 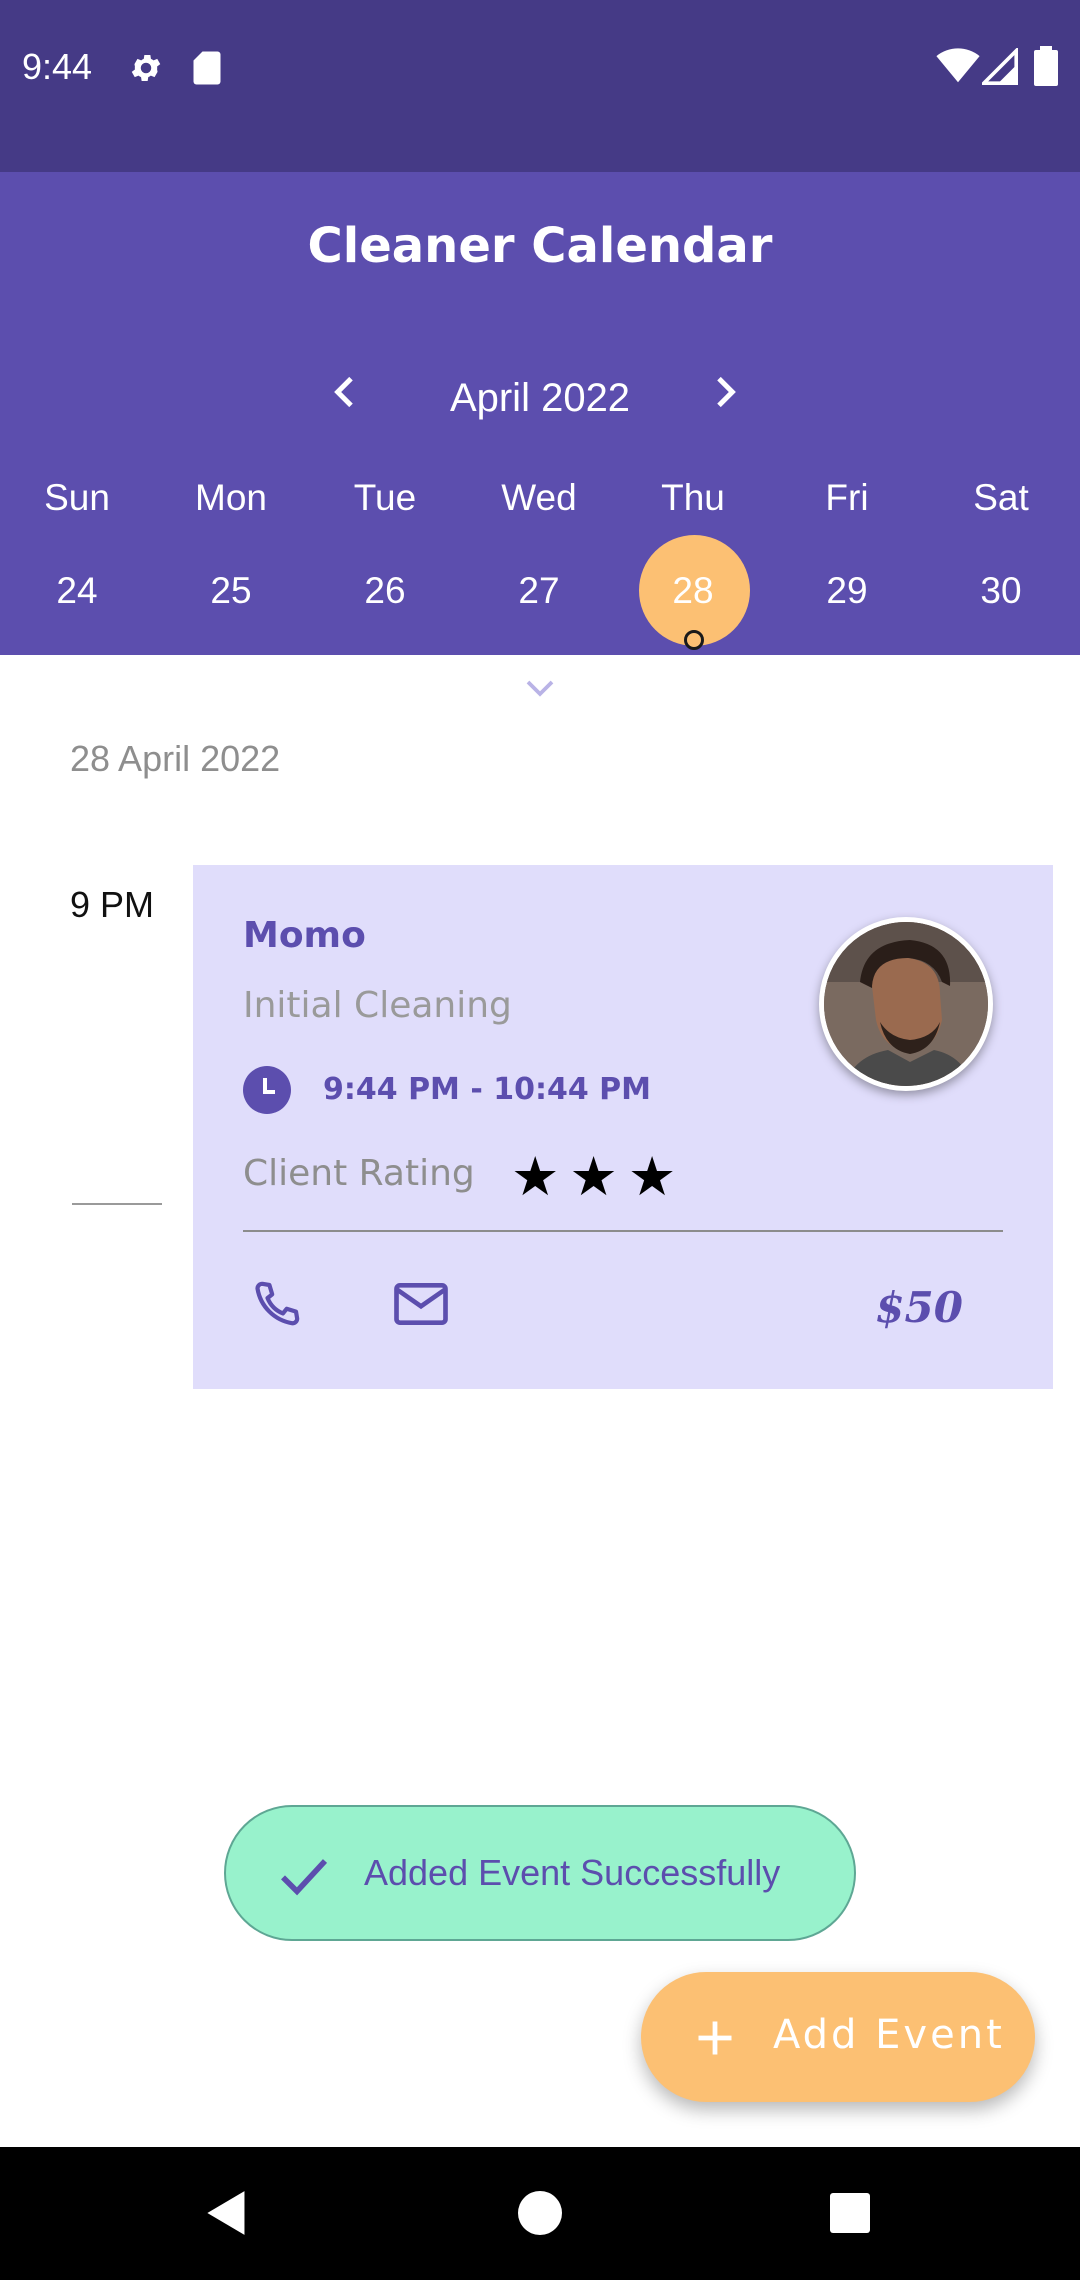 I want to click on service-type: Initial Cleaning, so click(x=377, y=1005).